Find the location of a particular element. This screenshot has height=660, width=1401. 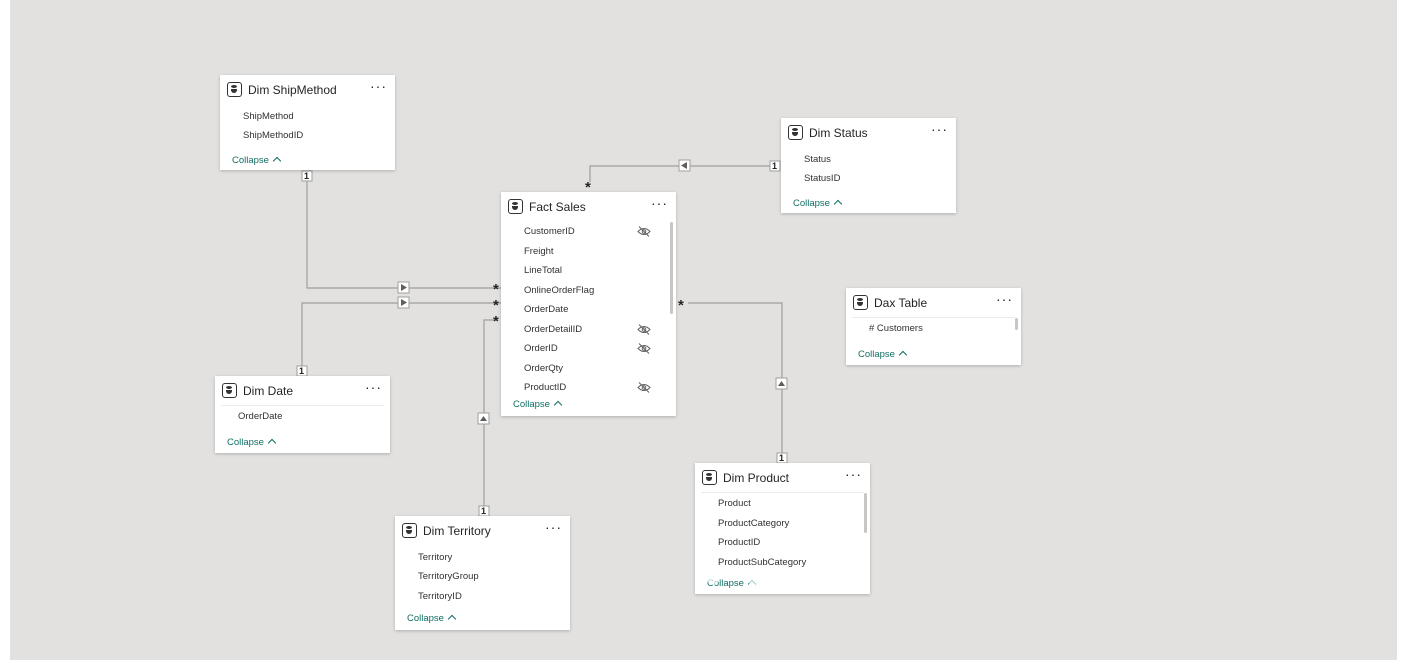

table-card-header: Dim ShipMethod ··· is located at coordinates (307, 90).